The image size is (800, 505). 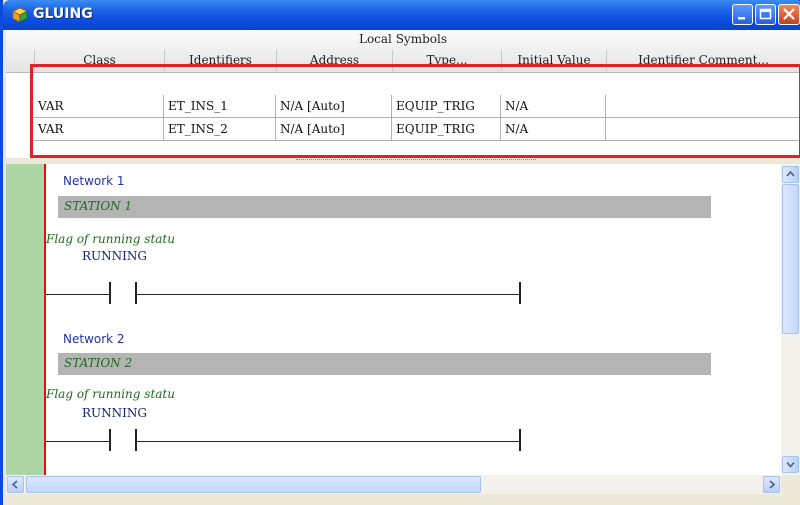 What do you see at coordinates (741, 18) in the screenshot?
I see `minimize-icon` at bounding box center [741, 18].